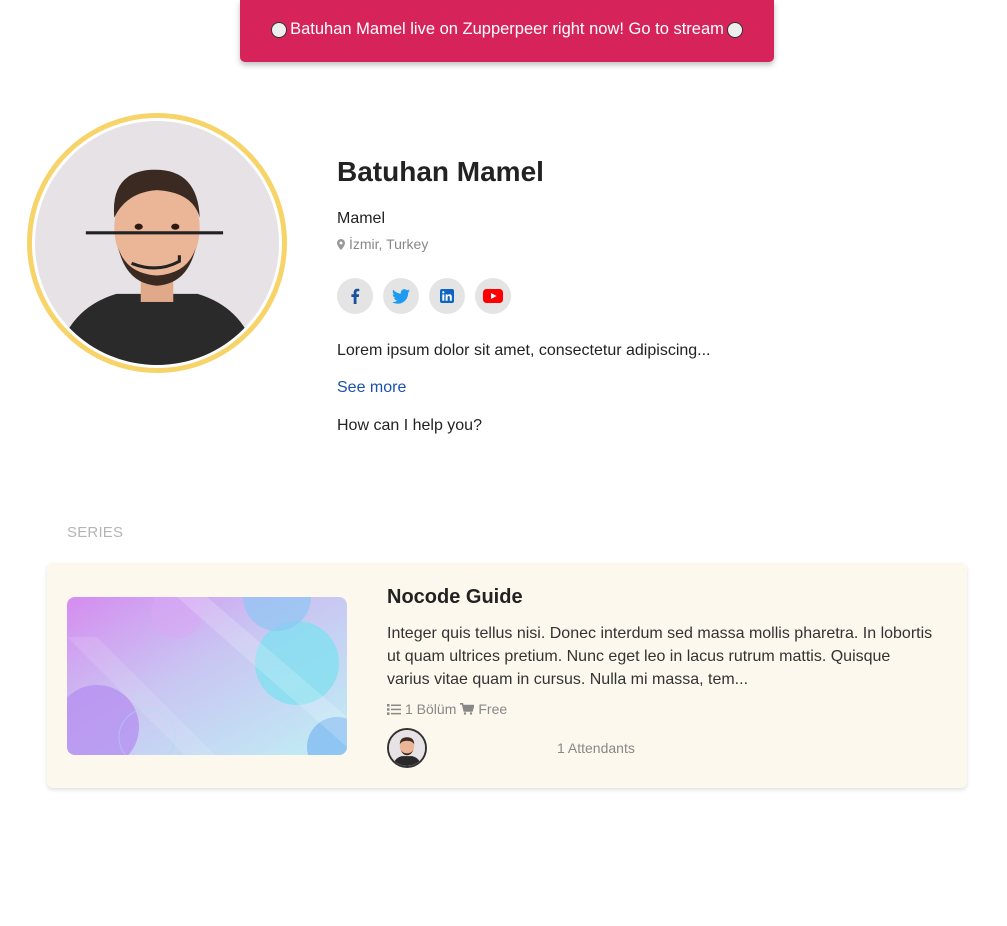 The height and width of the screenshot is (926, 1007). I want to click on attendee-photo, so click(407, 748).